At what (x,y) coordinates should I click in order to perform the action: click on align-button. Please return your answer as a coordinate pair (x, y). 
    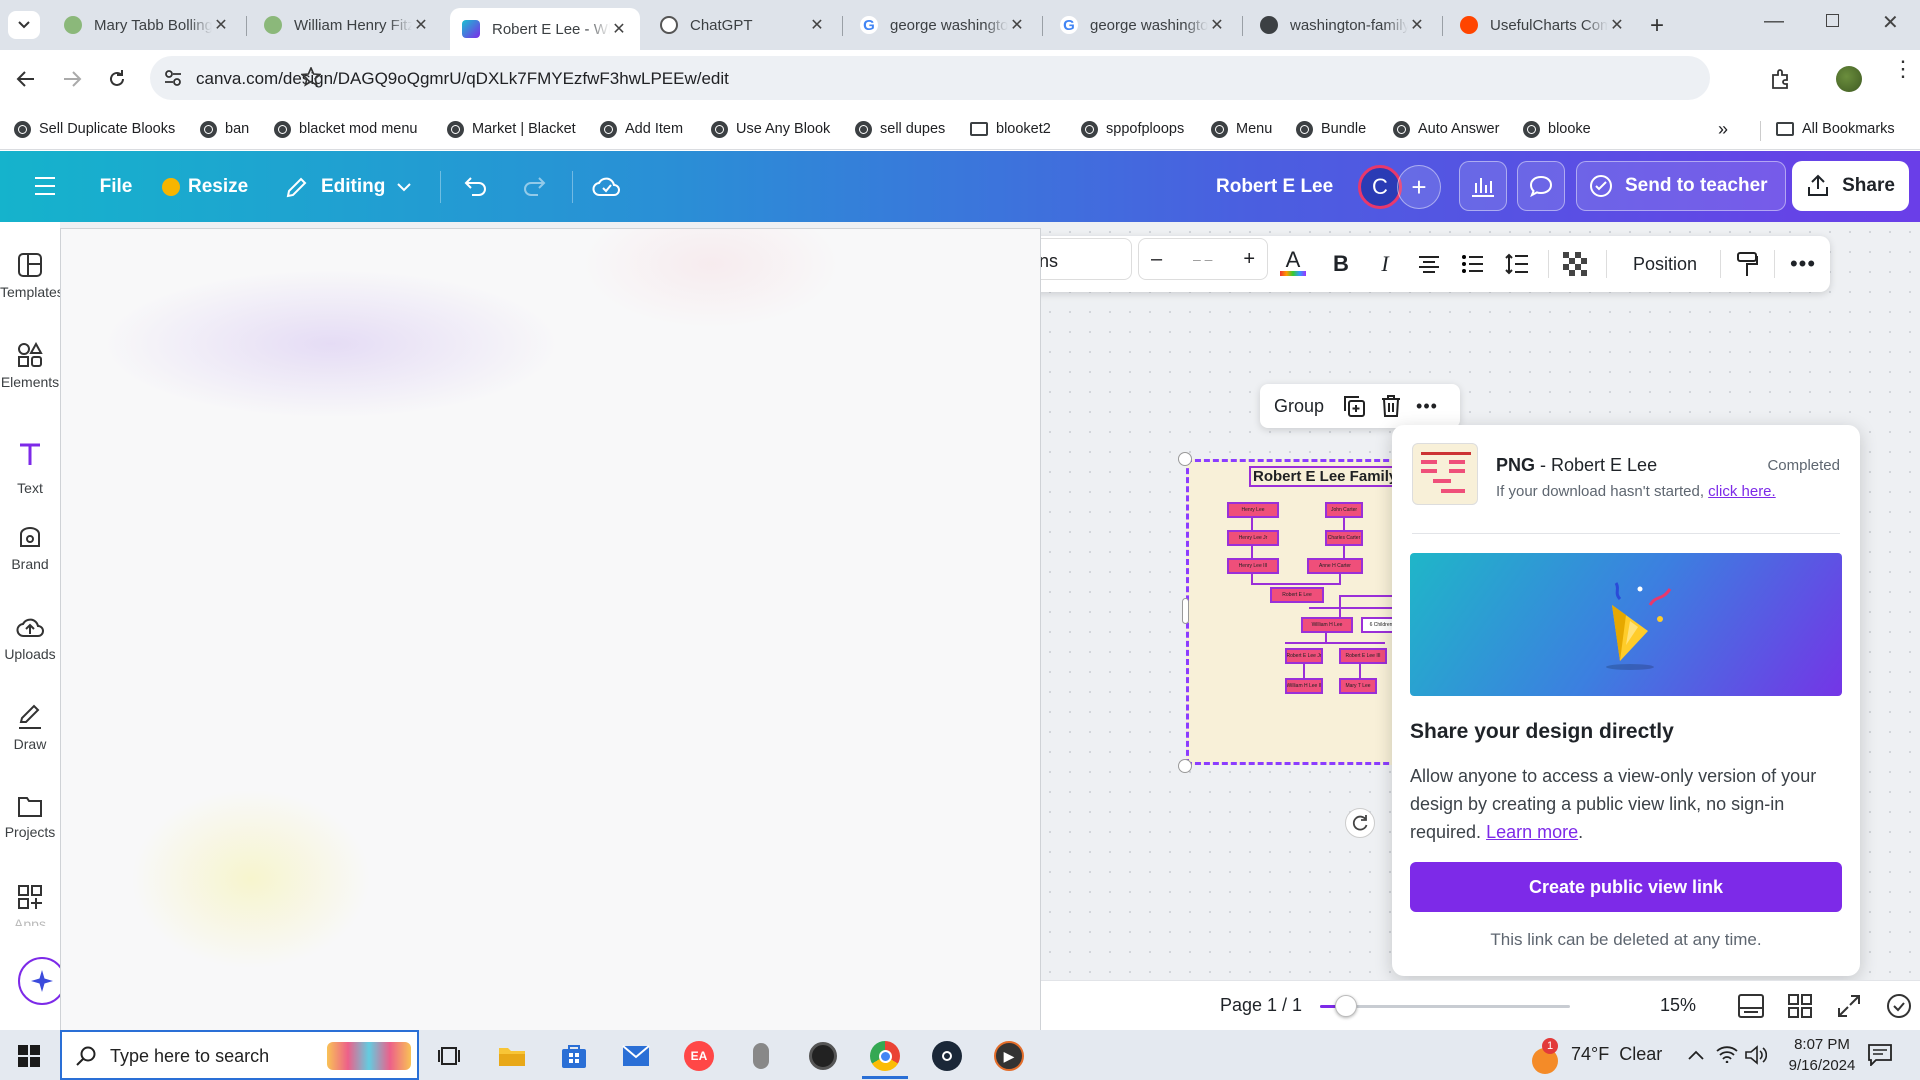
    Looking at the image, I should click on (1429, 264).